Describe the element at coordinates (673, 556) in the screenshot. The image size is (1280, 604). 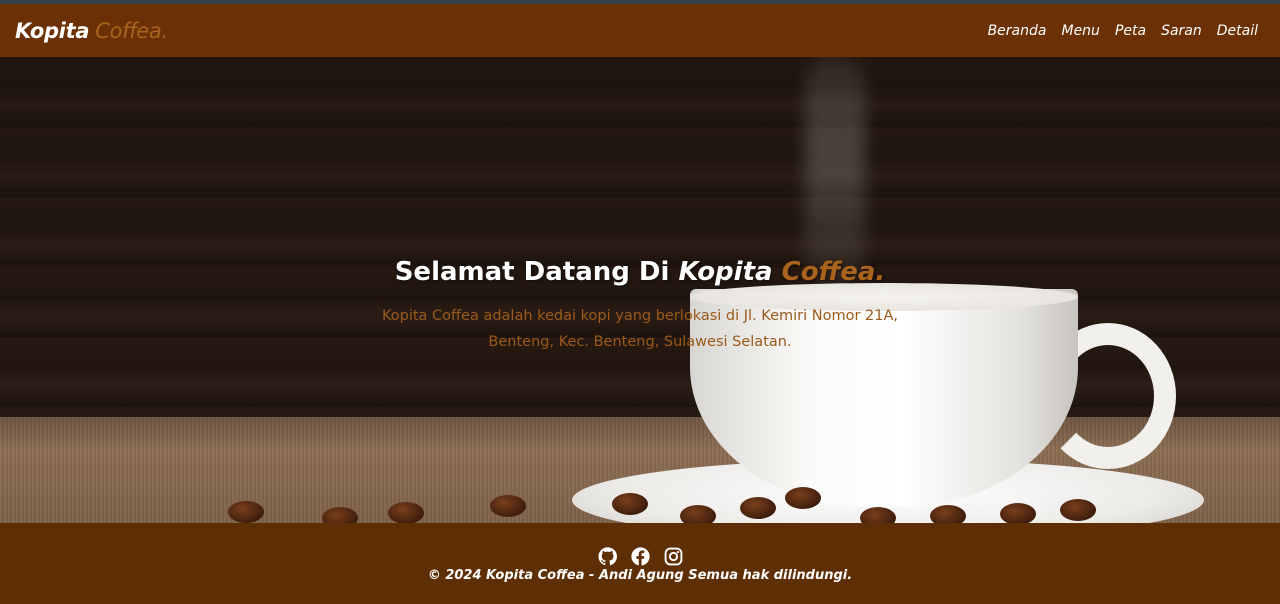
I see `instagram-icon` at that location.